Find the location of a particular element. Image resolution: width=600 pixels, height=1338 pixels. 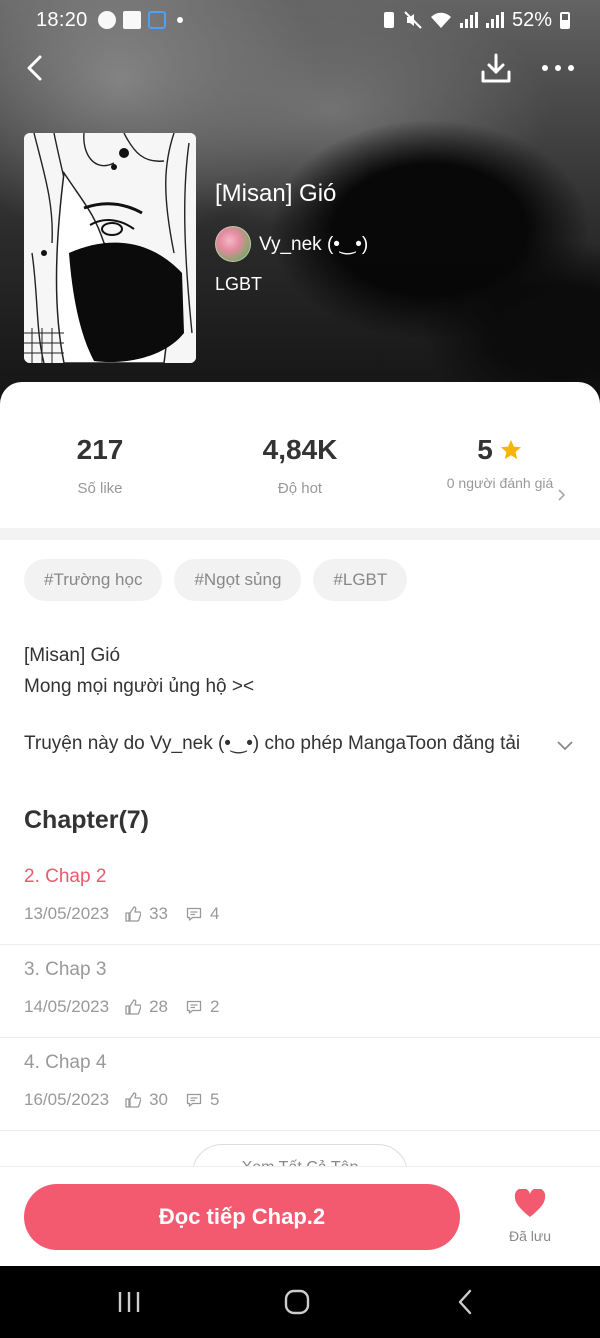

hot-stat: 4,84K Độ hot is located at coordinates (300, 465).